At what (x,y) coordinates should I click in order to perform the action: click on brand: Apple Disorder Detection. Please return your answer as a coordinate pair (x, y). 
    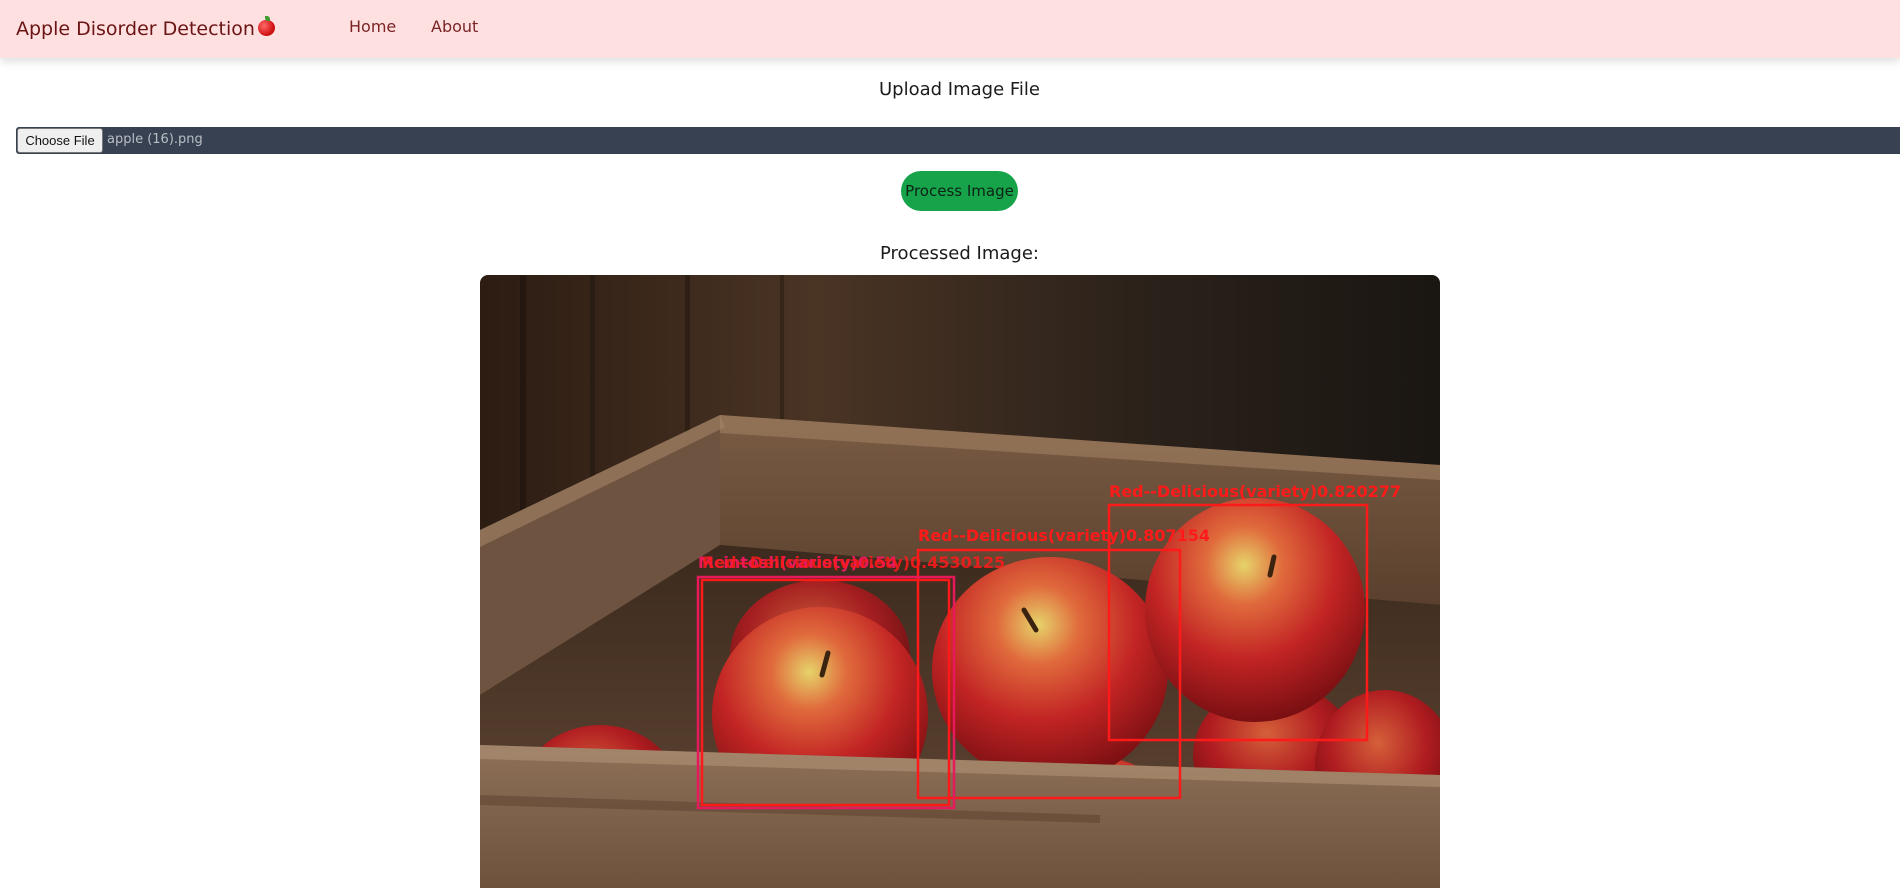
    Looking at the image, I should click on (145, 28).